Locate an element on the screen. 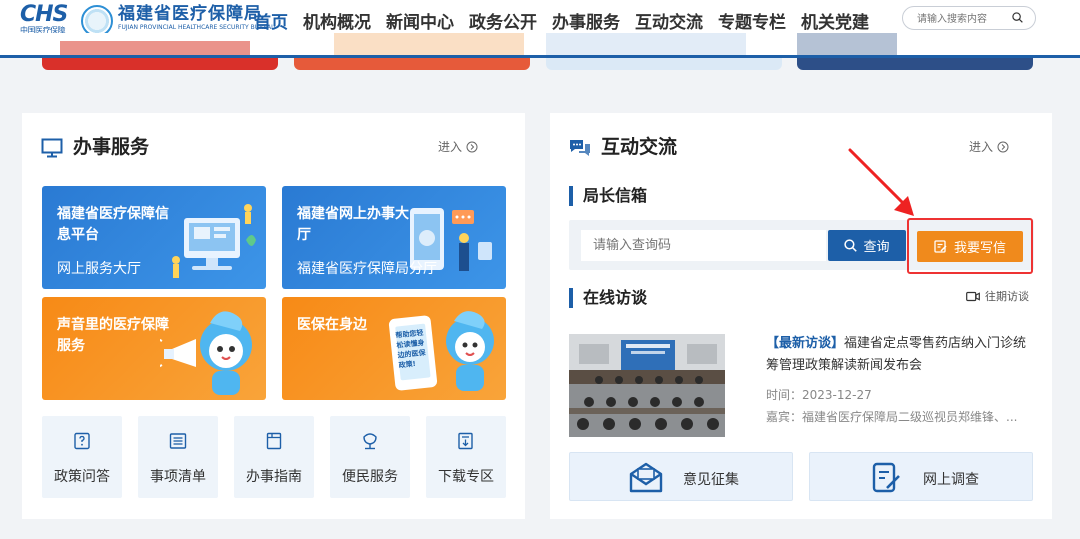 The height and width of the screenshot is (539, 1080). write-letter-button: 我要写信 is located at coordinates (970, 246).